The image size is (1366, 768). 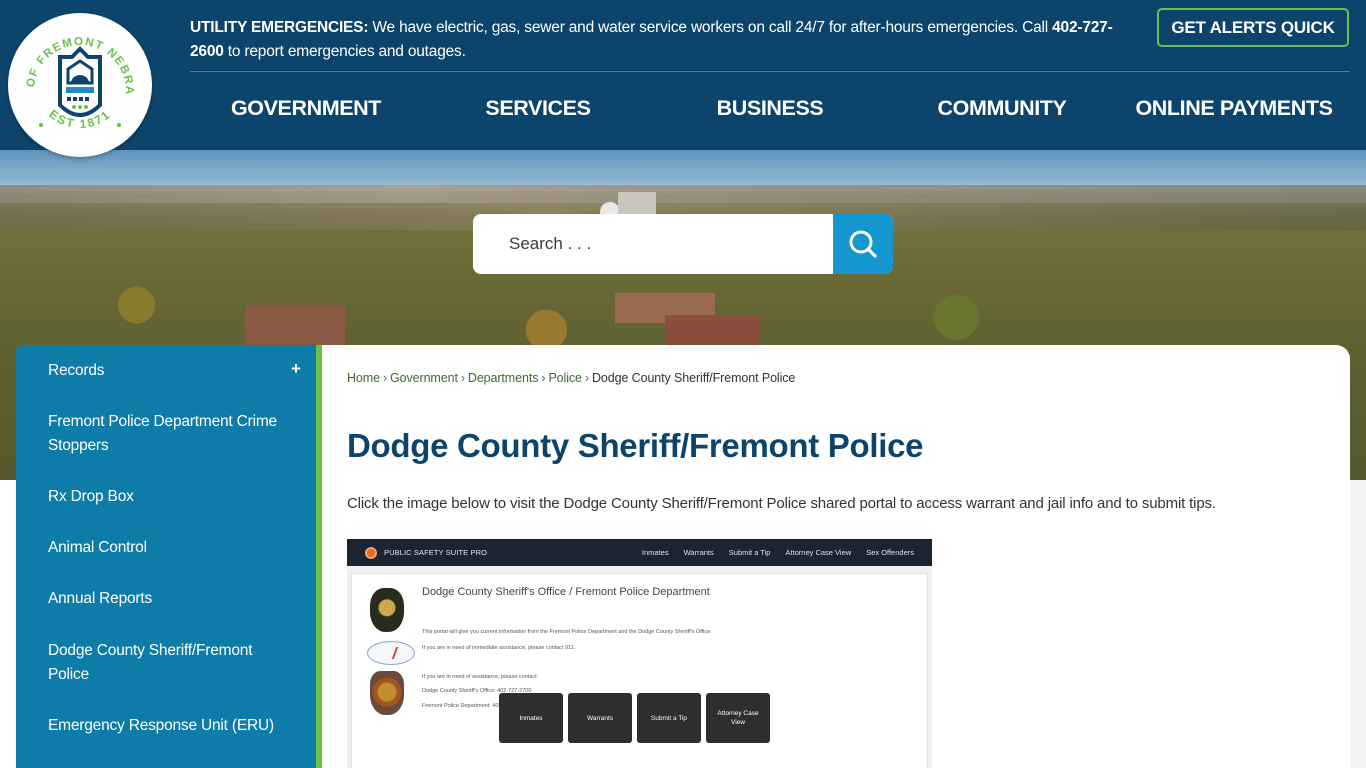 What do you see at coordinates (436, 552) in the screenshot?
I see `portal-brand: PUBLIC SAFETY SUITE PRO` at bounding box center [436, 552].